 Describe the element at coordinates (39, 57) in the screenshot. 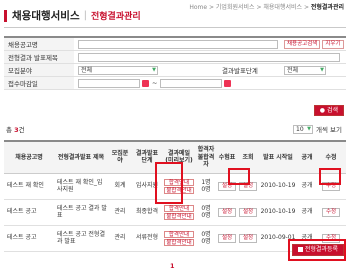

I see `result-title-label: 전형결과 발표제목` at that location.